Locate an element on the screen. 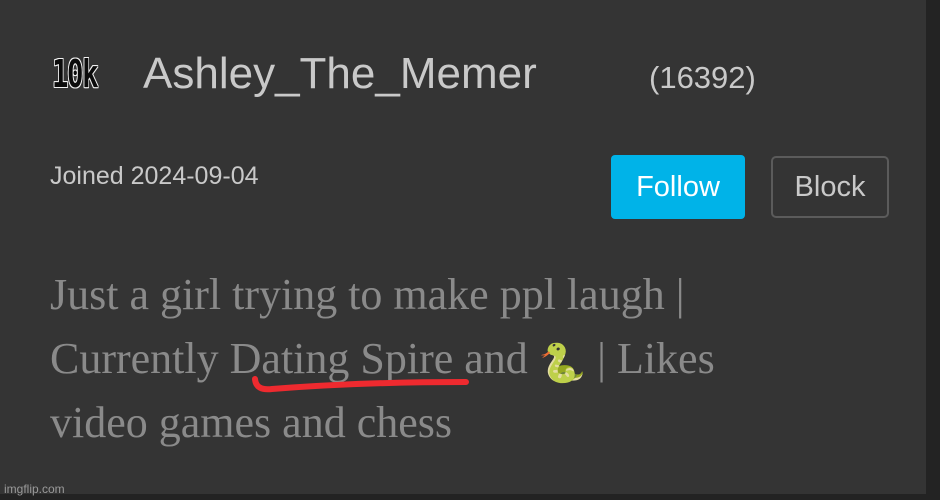 This screenshot has width=940, height=500. follow-button: Follow is located at coordinates (678, 187).